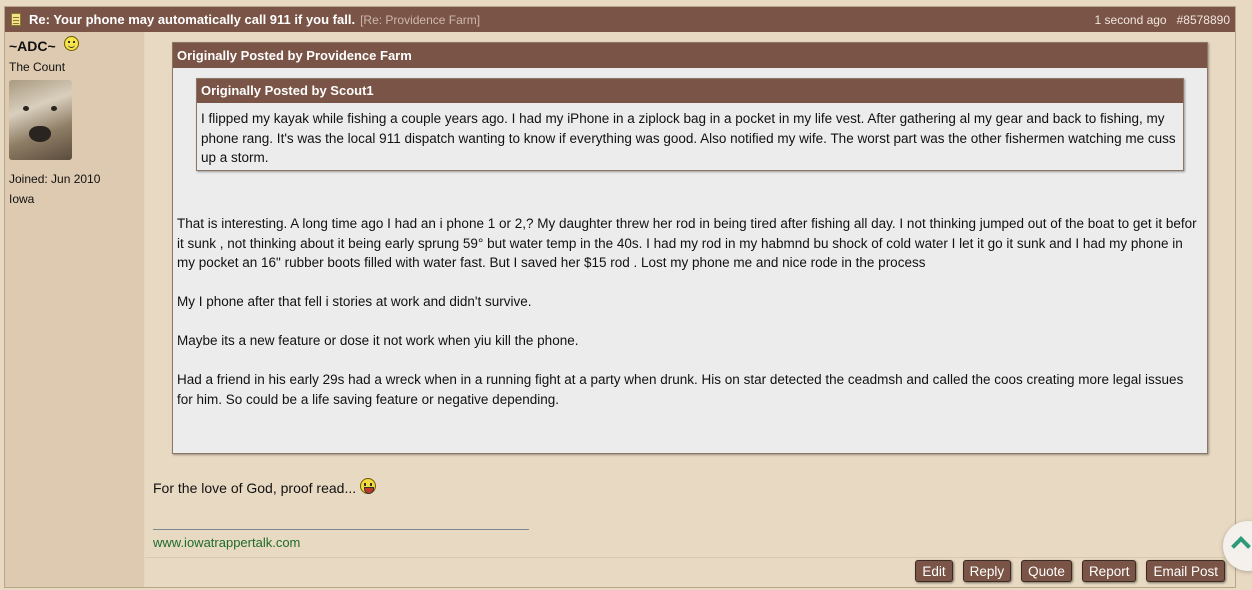  What do you see at coordinates (690, 55) in the screenshot?
I see `outer-quote-header: Originally Posted by Providence Farm` at bounding box center [690, 55].